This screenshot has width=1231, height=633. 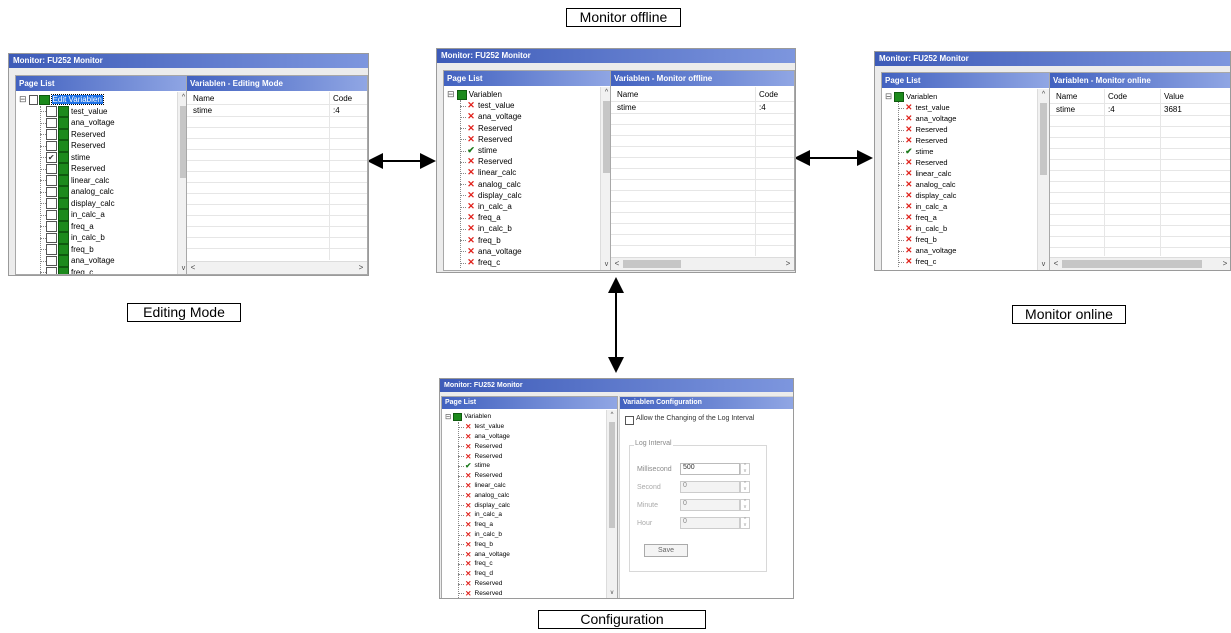 What do you see at coordinates (478, 574) in the screenshot?
I see `tree-item: ✕ freq_d` at bounding box center [478, 574].